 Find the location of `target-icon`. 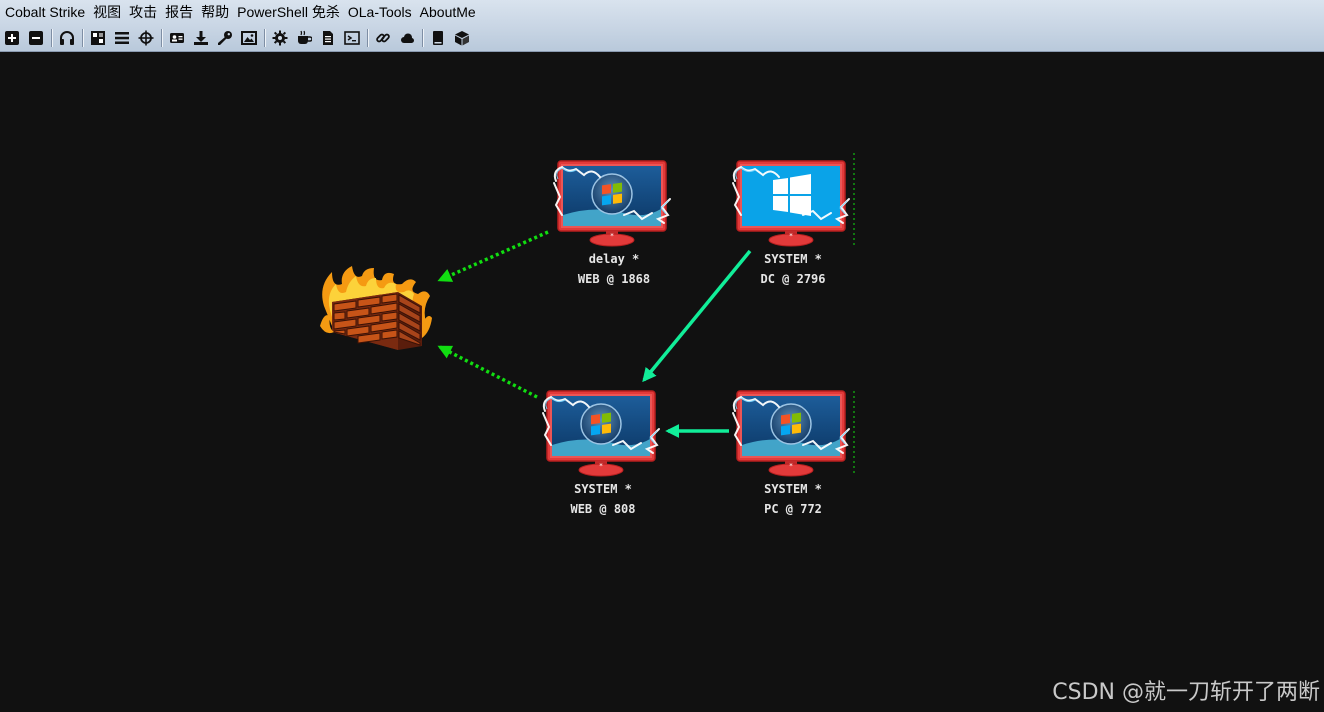

target-icon is located at coordinates (146, 38).